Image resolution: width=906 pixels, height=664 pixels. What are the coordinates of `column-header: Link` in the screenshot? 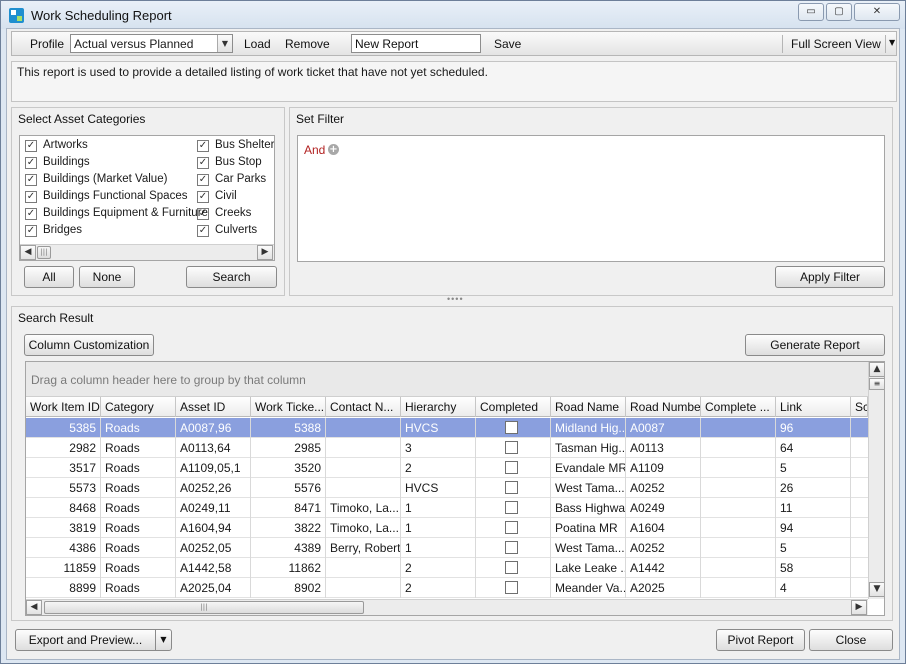 It's located at (813, 407).